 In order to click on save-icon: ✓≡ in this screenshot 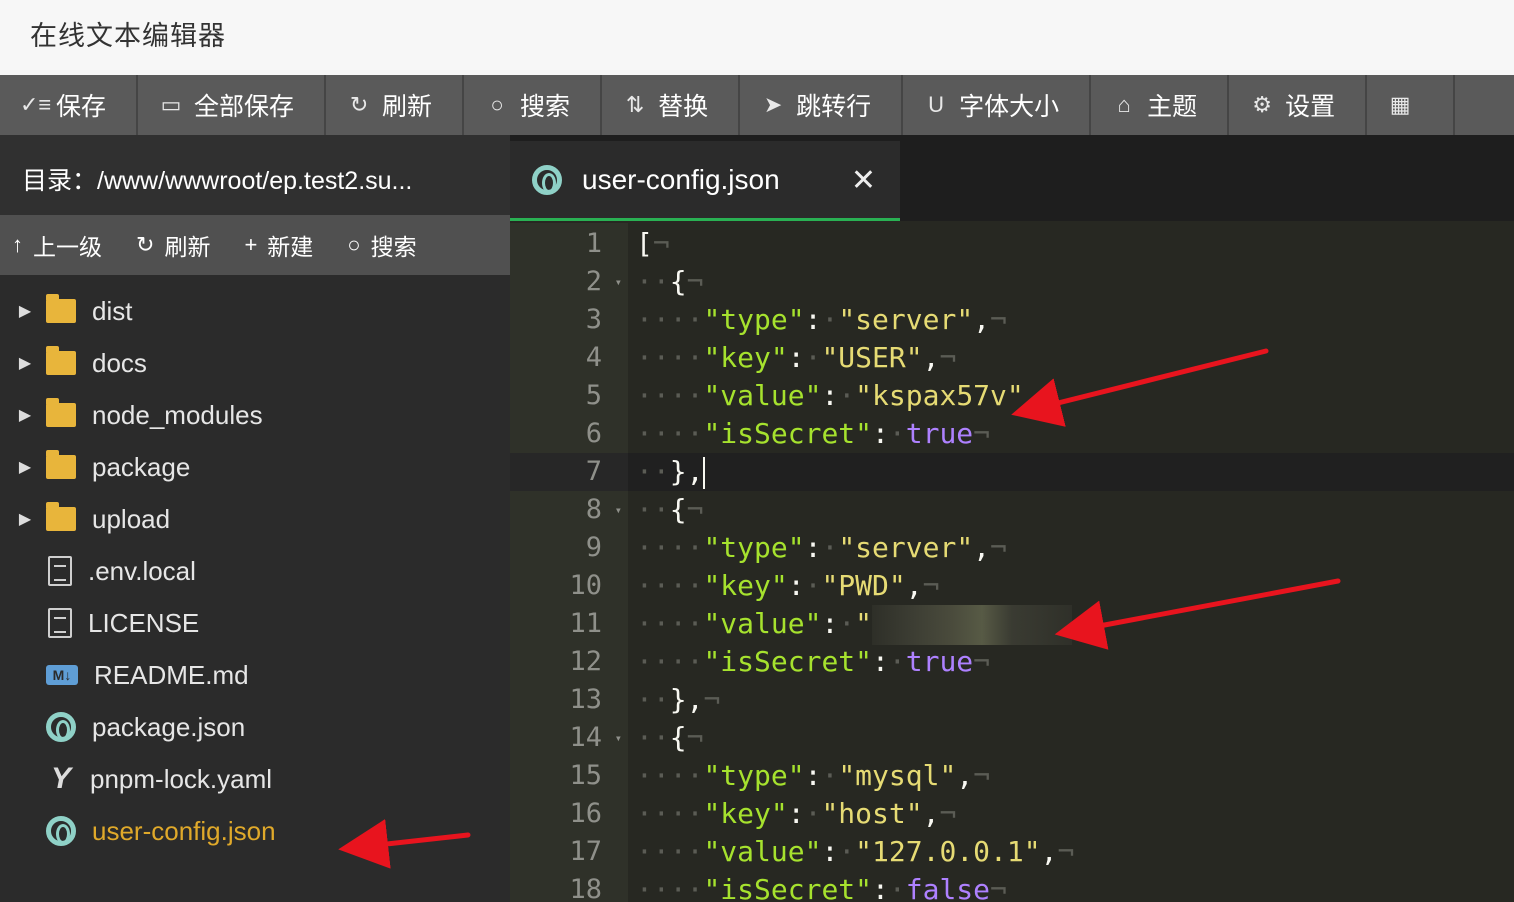, I will do `click(36, 104)`.